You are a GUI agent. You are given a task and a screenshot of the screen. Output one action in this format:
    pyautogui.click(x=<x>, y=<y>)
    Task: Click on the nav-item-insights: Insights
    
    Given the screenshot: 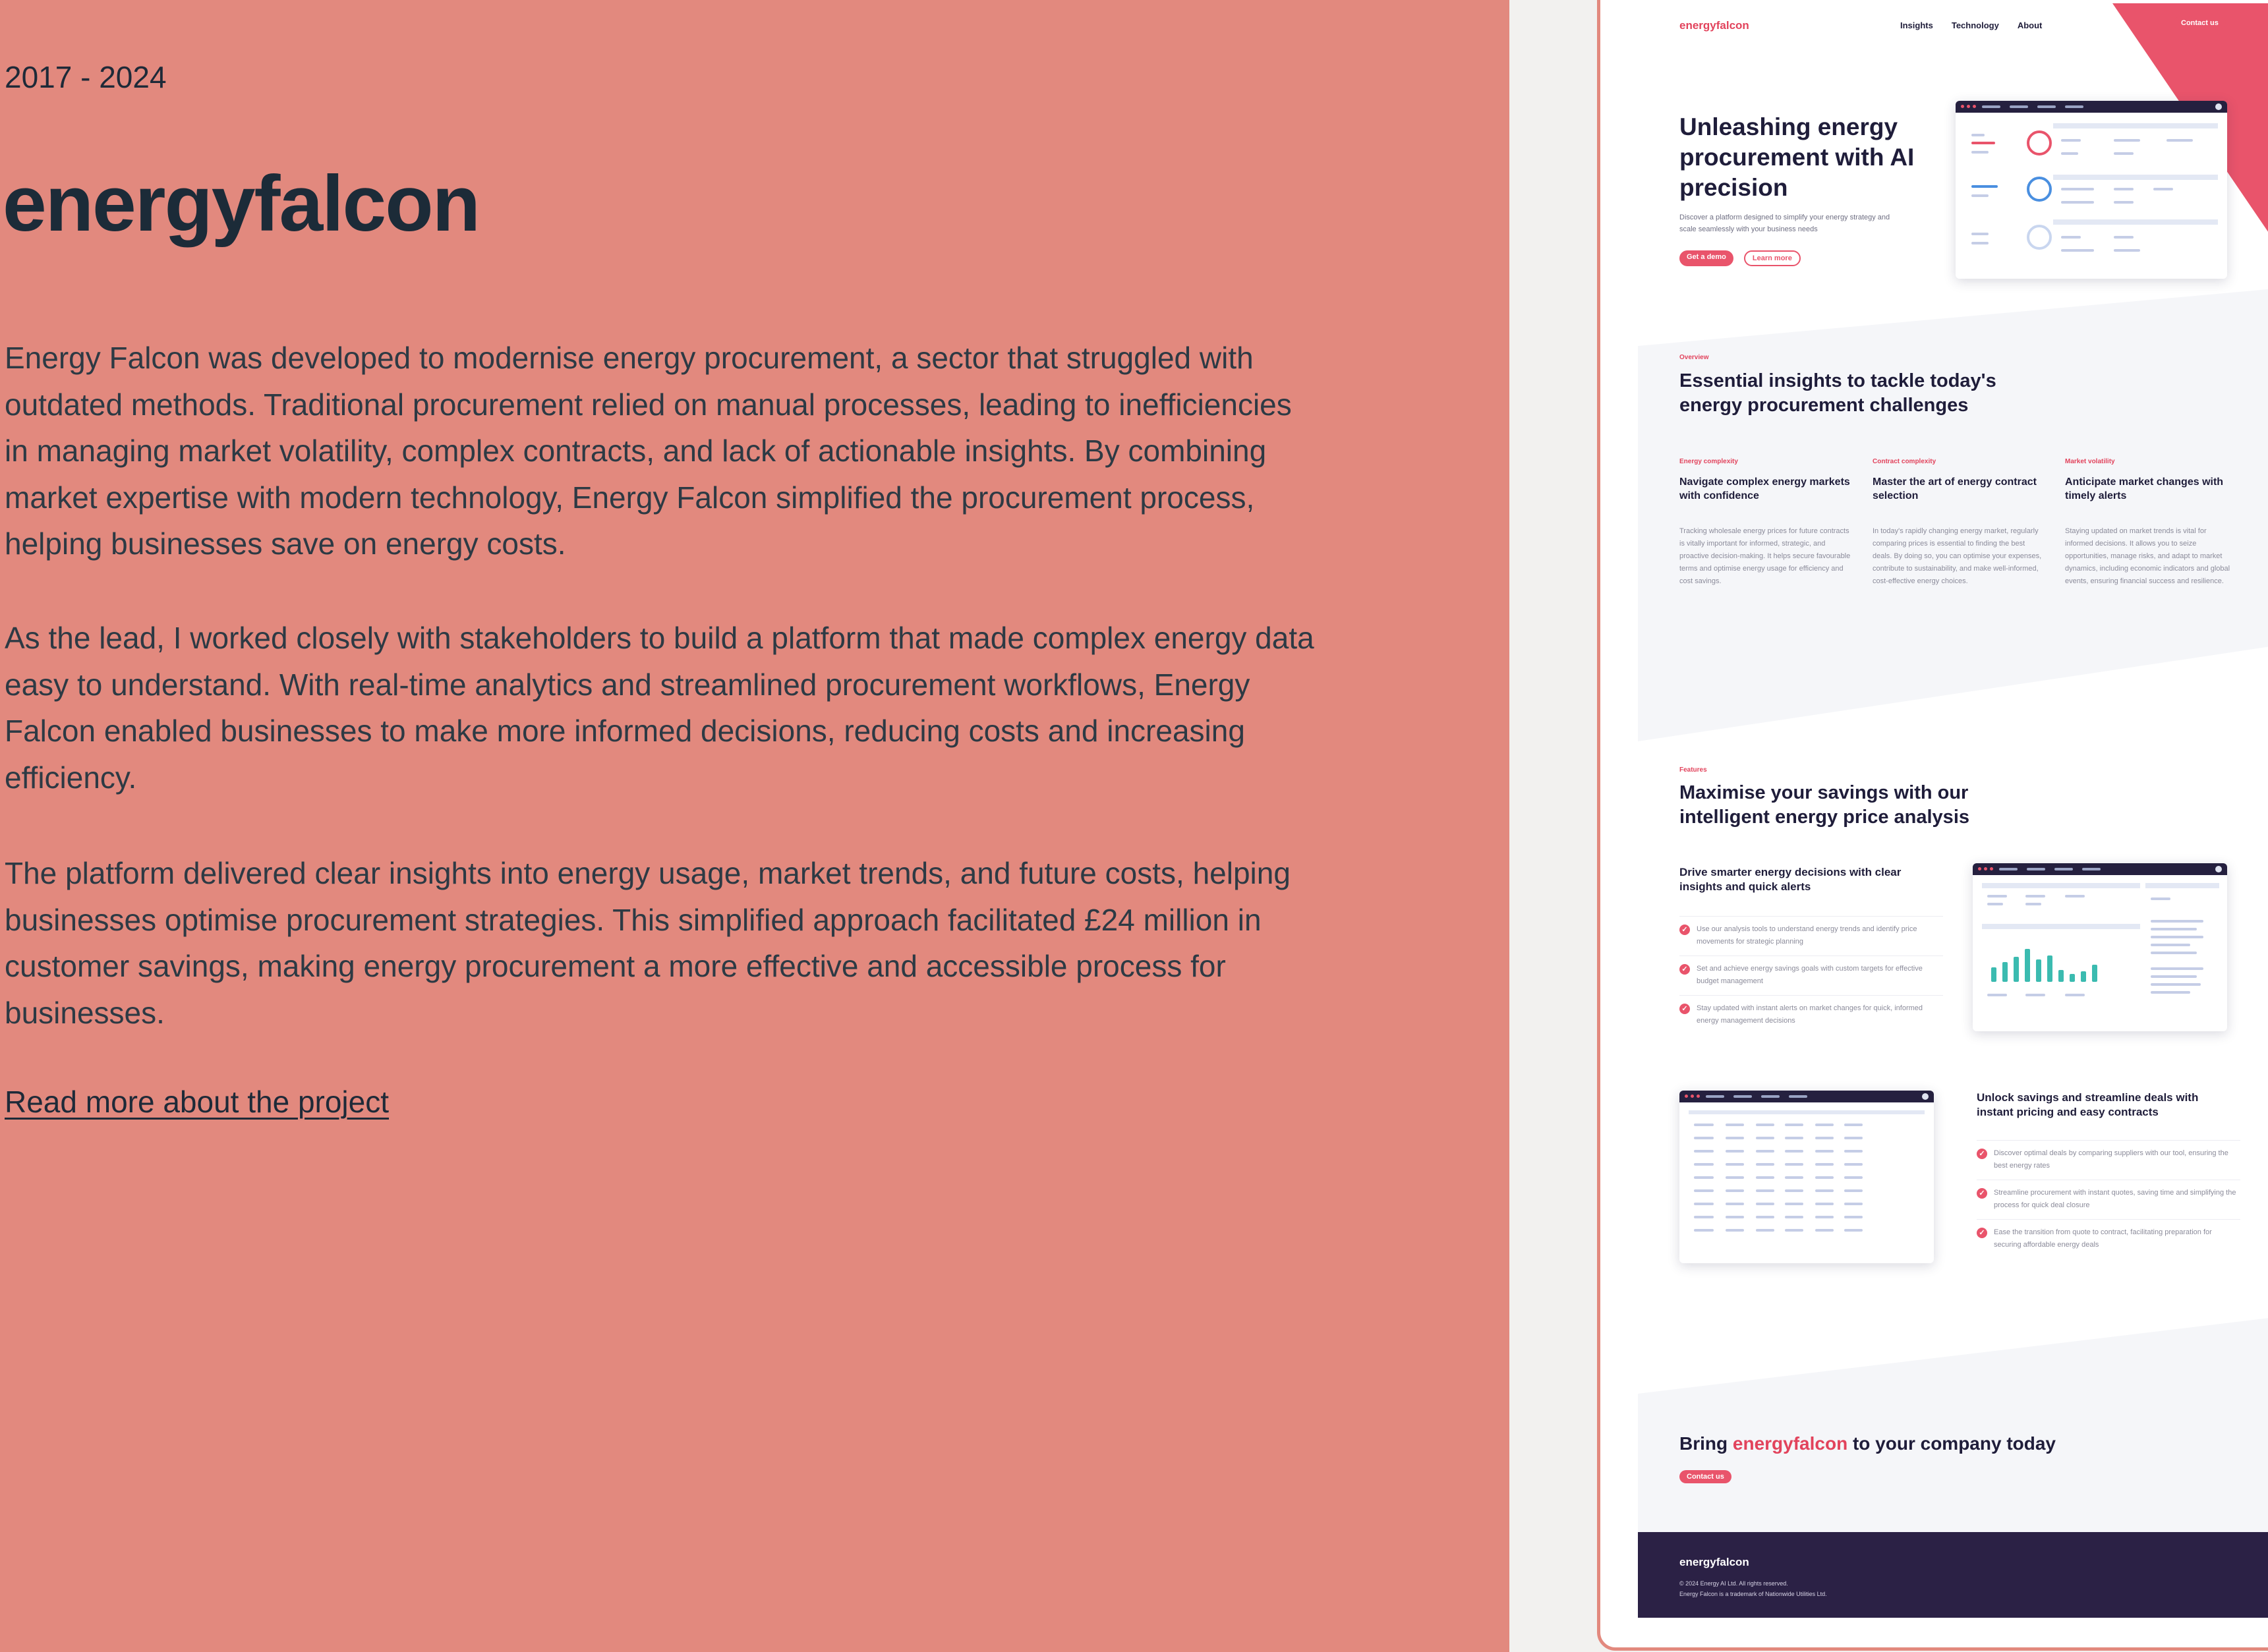 What is the action you would take?
    pyautogui.click(x=1916, y=25)
    